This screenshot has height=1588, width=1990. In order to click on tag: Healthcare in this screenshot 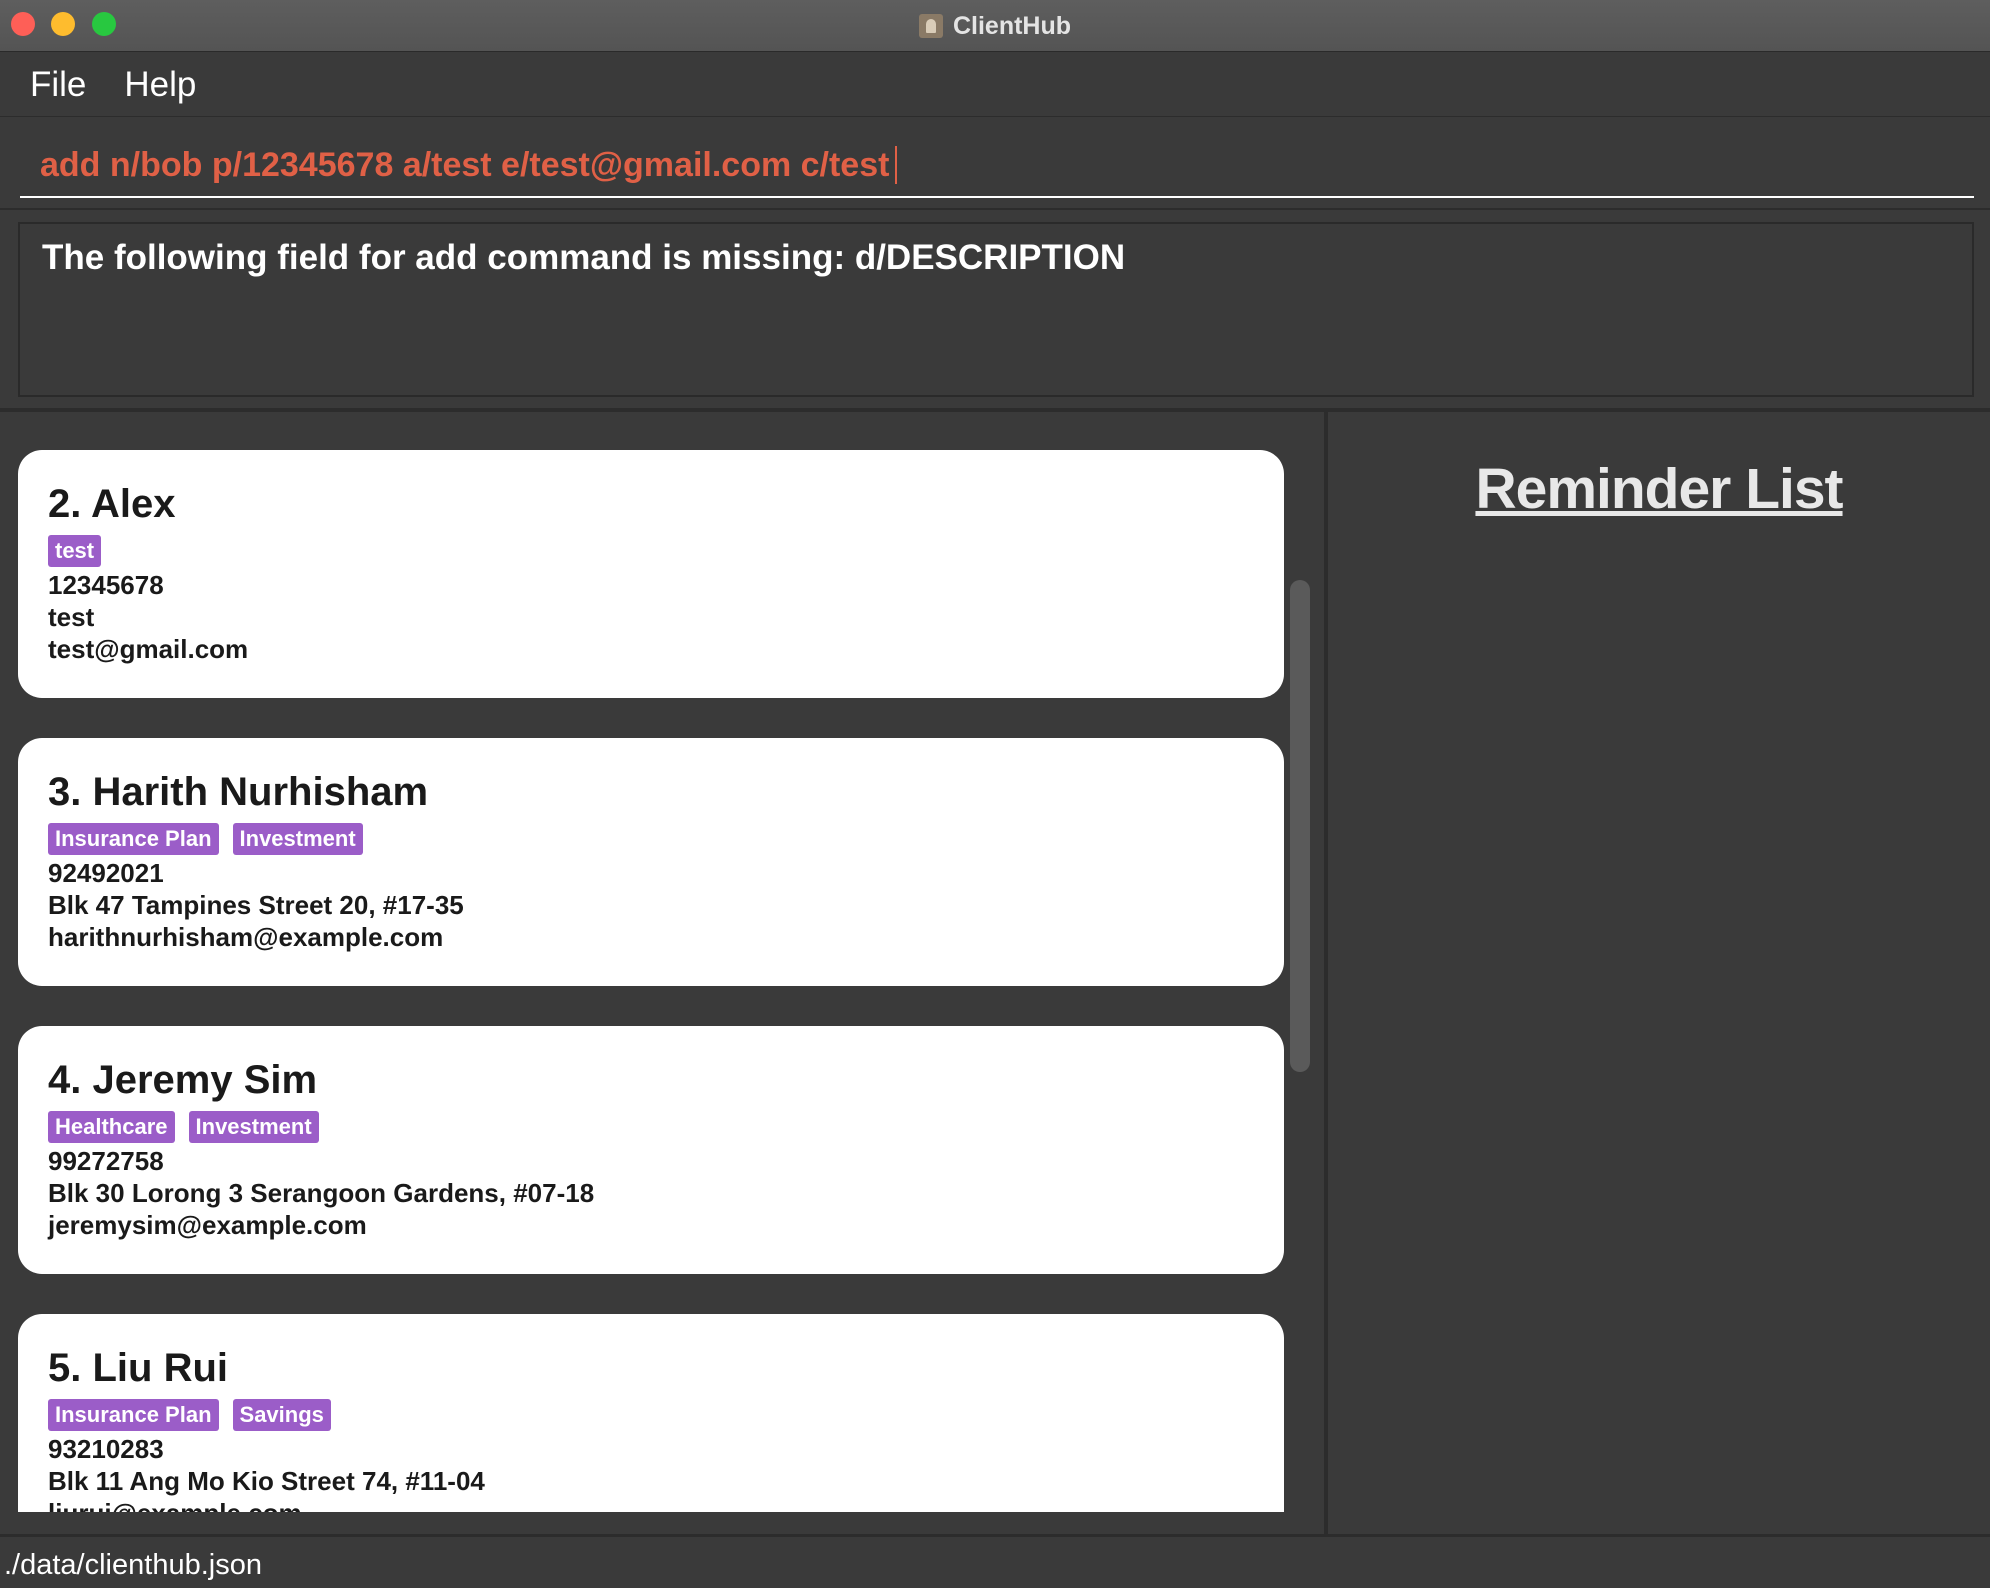, I will do `click(111, 1127)`.